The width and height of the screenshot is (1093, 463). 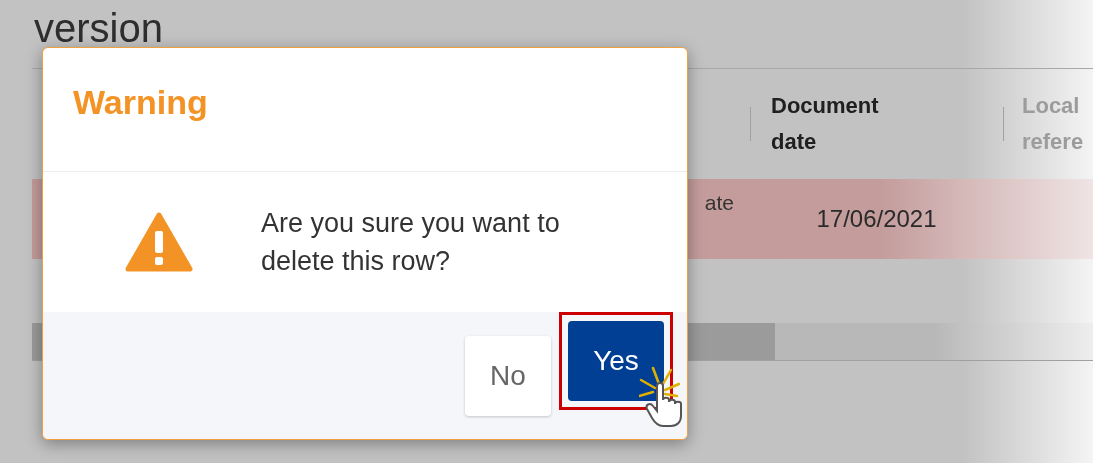 What do you see at coordinates (719, 203) in the screenshot?
I see `table-cell-text: ate` at bounding box center [719, 203].